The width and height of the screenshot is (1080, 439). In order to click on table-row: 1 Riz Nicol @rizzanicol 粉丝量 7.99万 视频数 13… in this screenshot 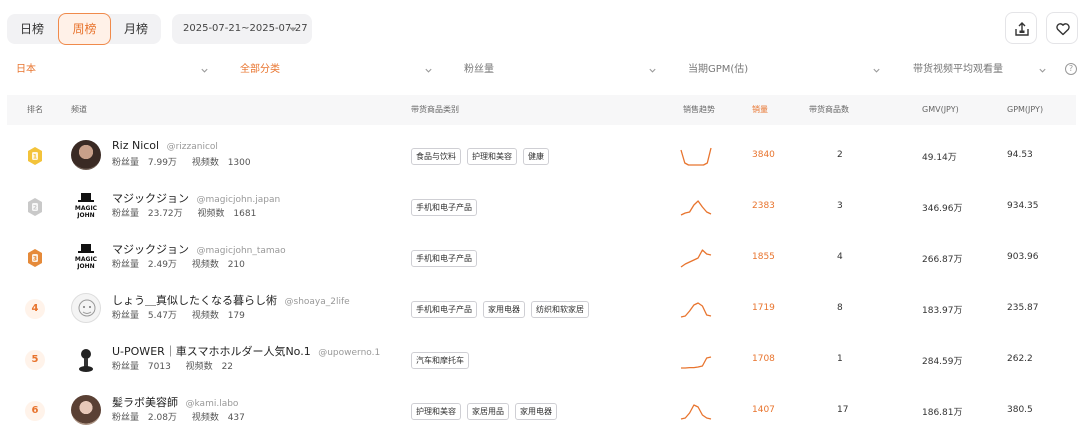, I will do `click(541, 155)`.